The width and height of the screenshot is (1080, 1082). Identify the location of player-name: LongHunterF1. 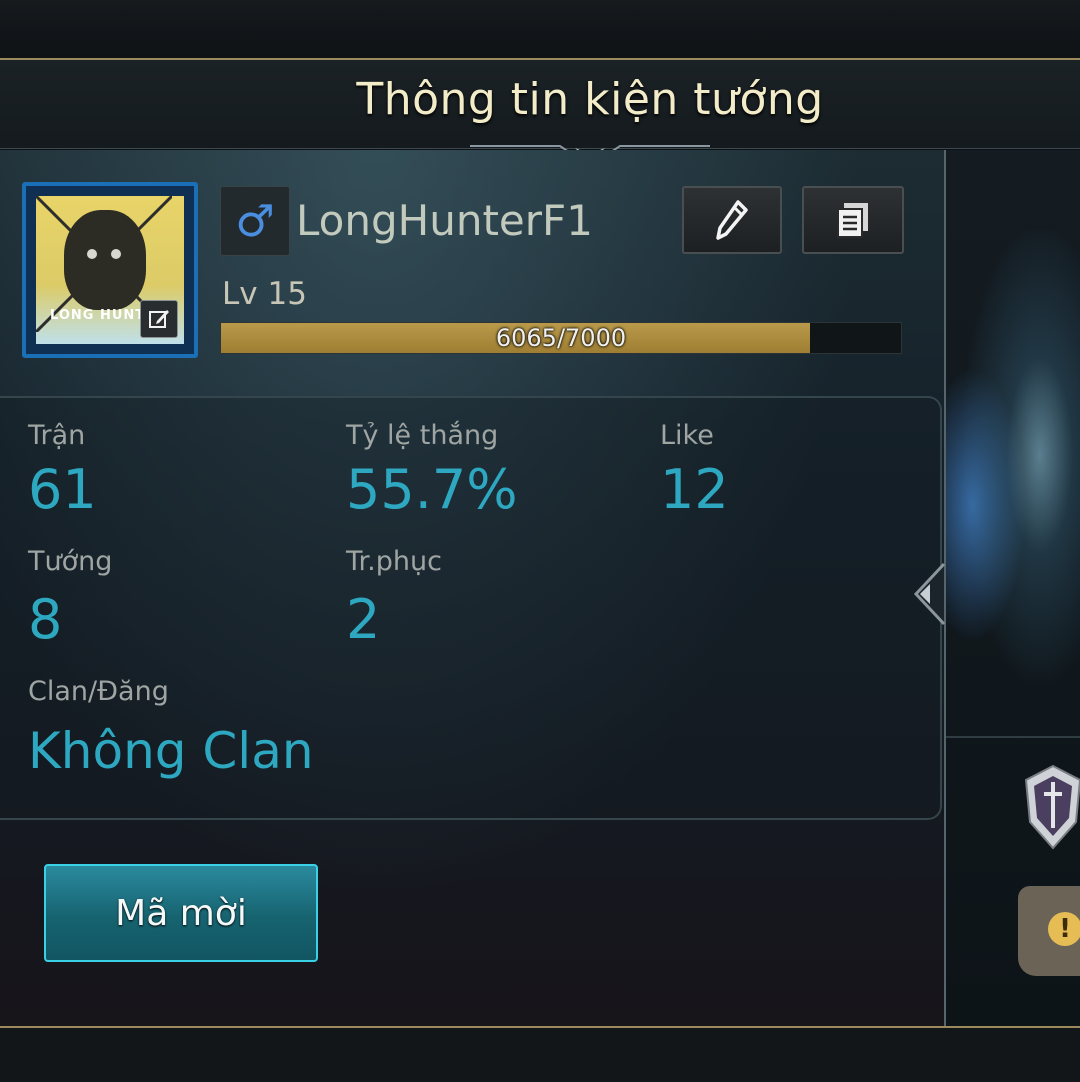
(444, 220).